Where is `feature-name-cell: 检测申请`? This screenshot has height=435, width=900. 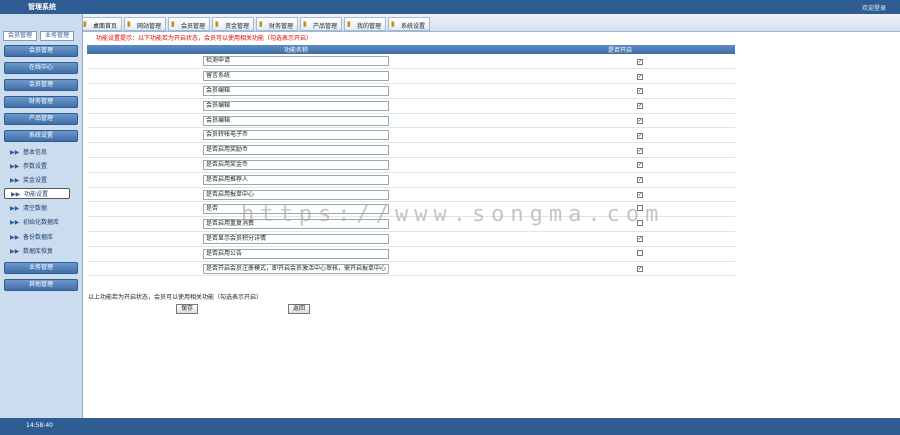
feature-name-cell: 检测申请 is located at coordinates (296, 62).